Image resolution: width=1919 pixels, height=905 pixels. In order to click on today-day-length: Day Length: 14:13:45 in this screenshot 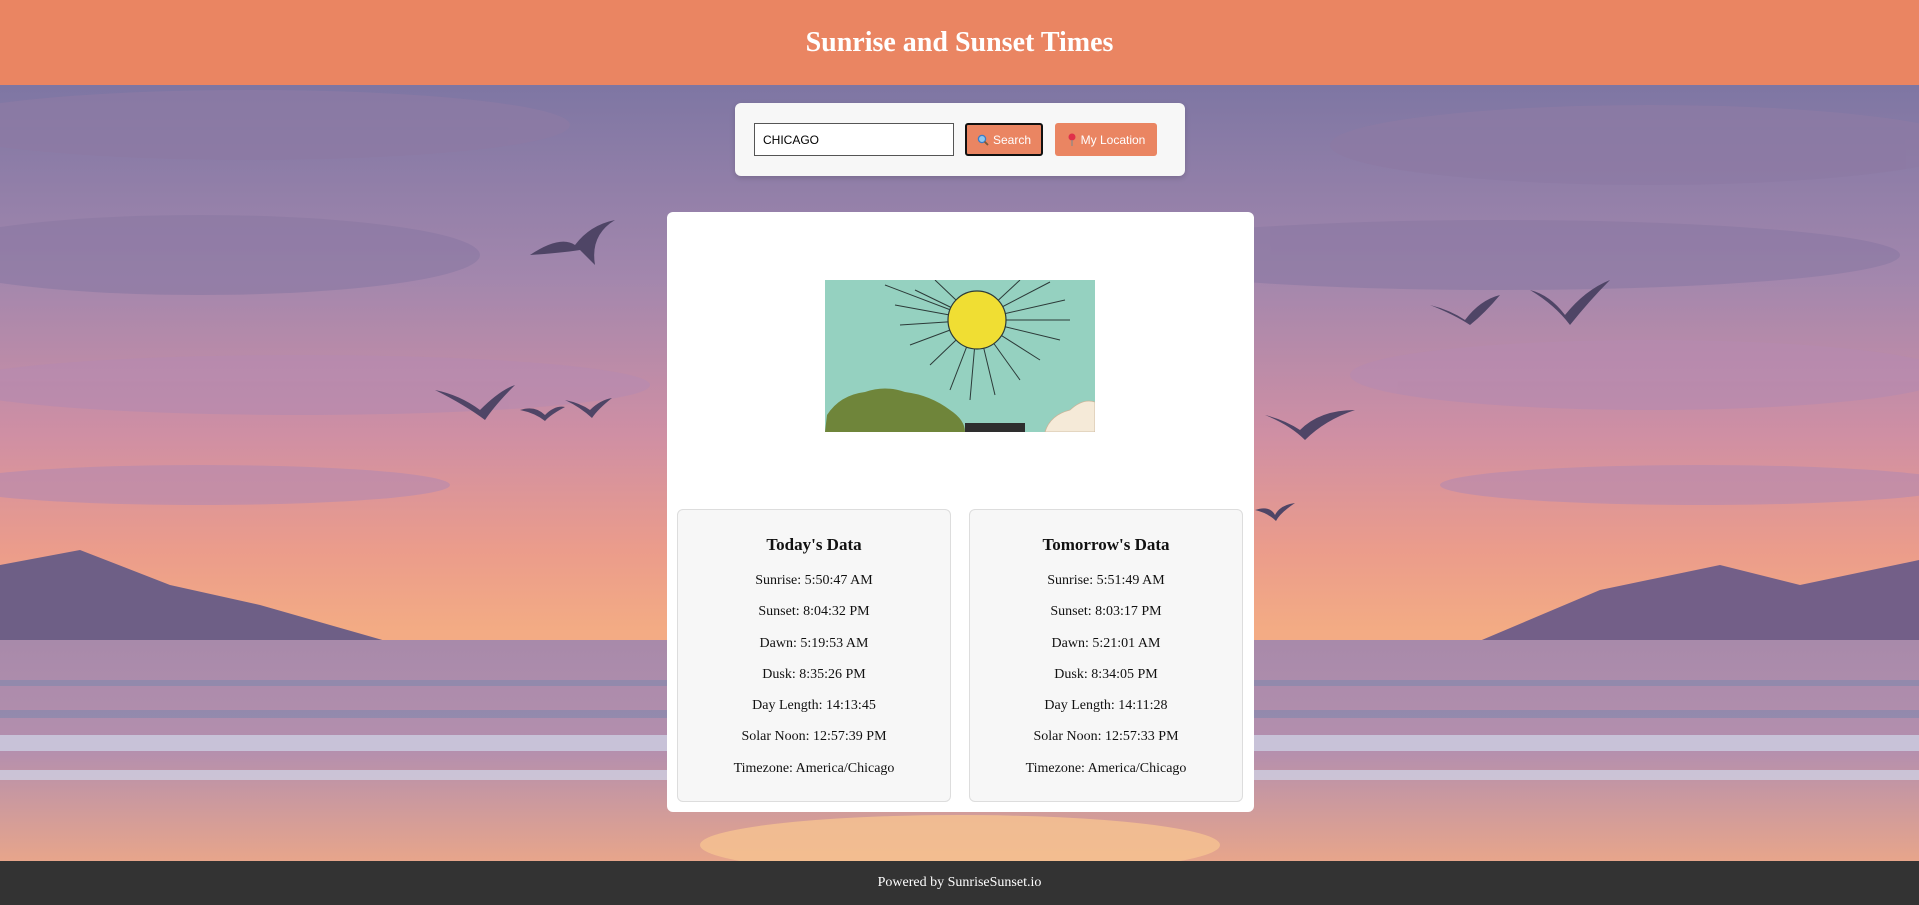, I will do `click(814, 706)`.